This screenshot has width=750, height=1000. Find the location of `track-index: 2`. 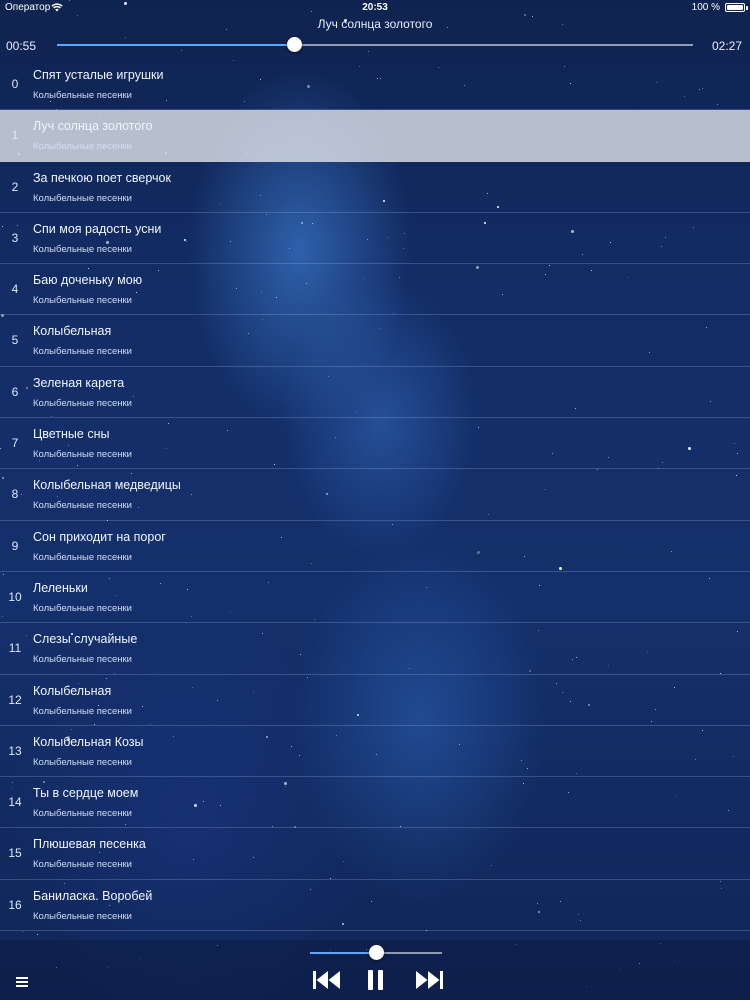

track-index: 2 is located at coordinates (15, 186).